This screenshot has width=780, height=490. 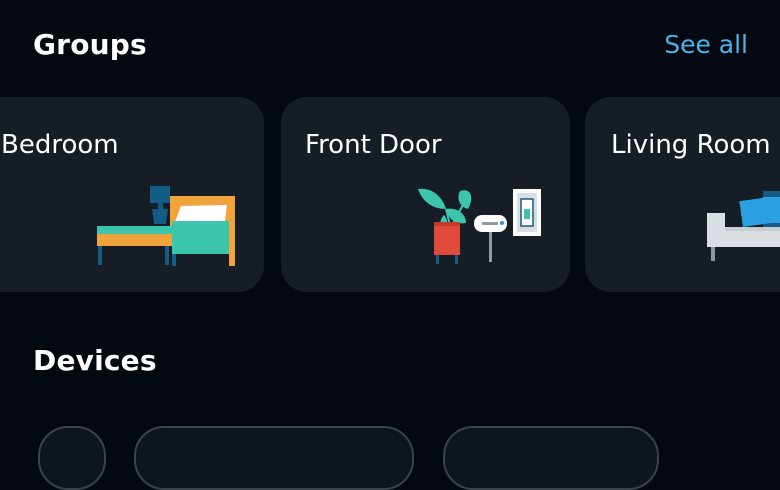 I want to click on group-card-label: Living Room, so click(x=691, y=145).